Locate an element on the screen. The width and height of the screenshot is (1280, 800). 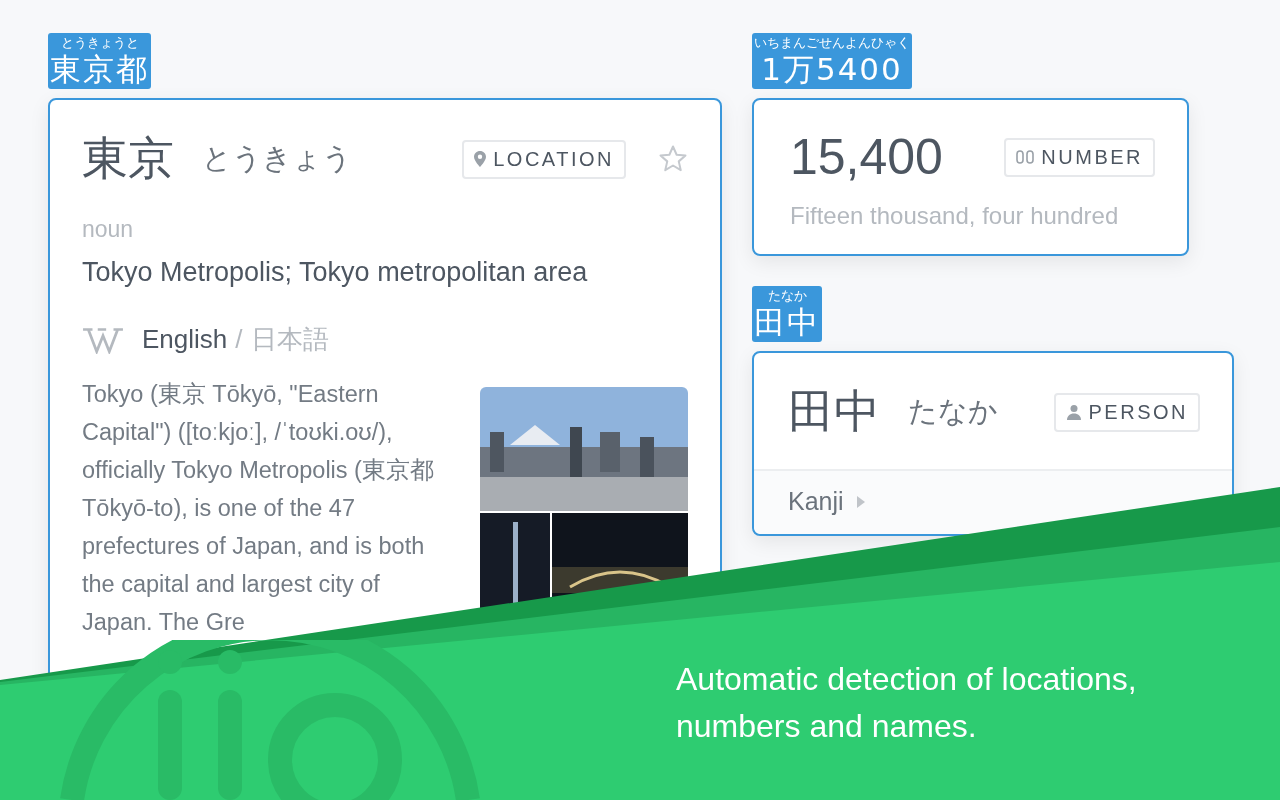
language-link: 日本語 is located at coordinates (289, 339).